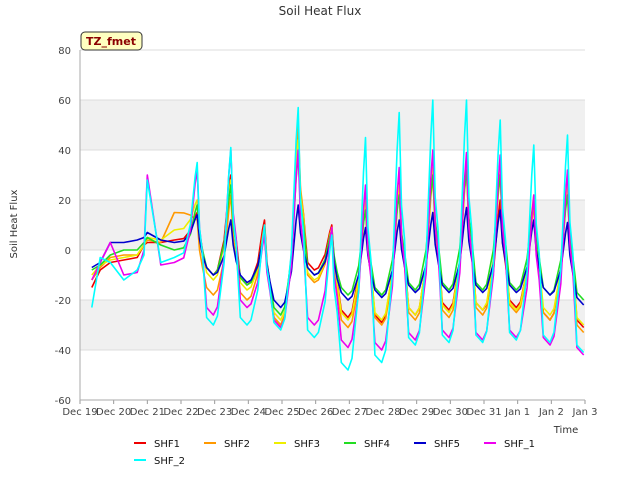  I want to click on x-tick-label: Dec 28, so click(382, 412).